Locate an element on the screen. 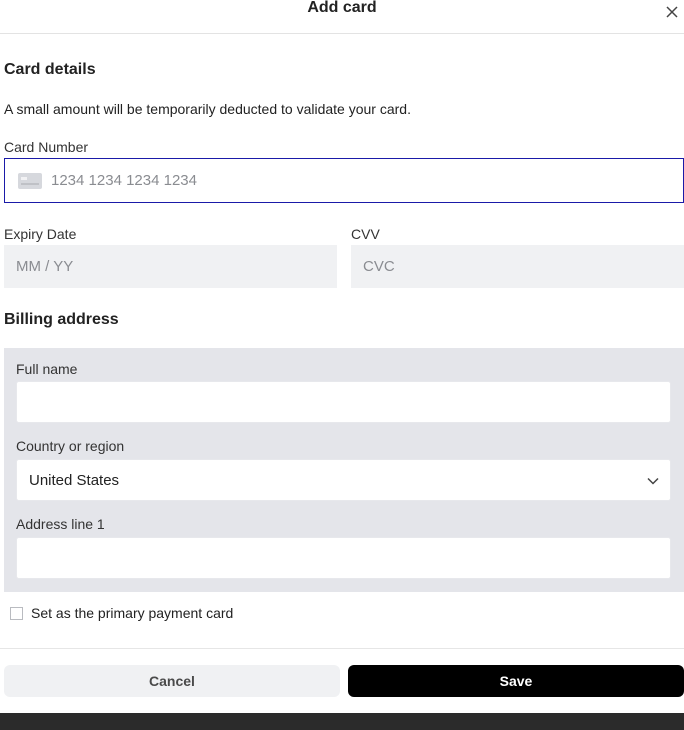 This screenshot has width=684, height=730. dialog-title: Add card is located at coordinates (342, 8).